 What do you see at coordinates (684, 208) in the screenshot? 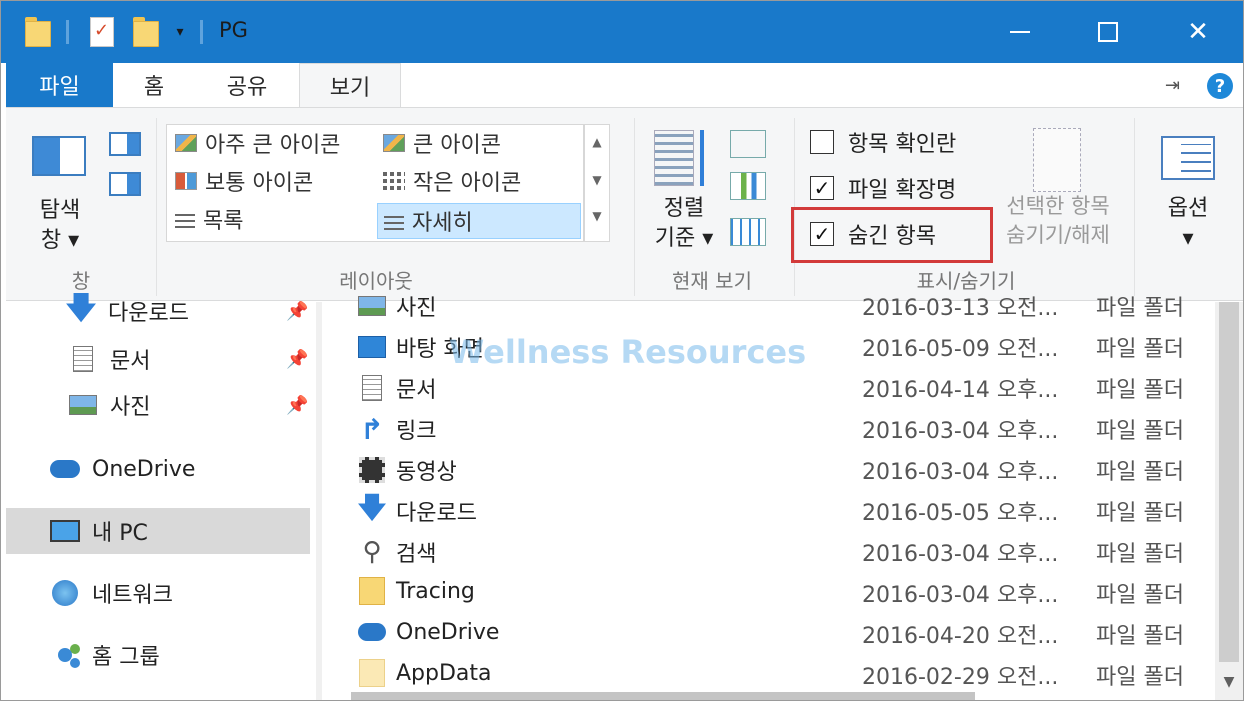
I see `sort-by-label: 정렬` at bounding box center [684, 208].